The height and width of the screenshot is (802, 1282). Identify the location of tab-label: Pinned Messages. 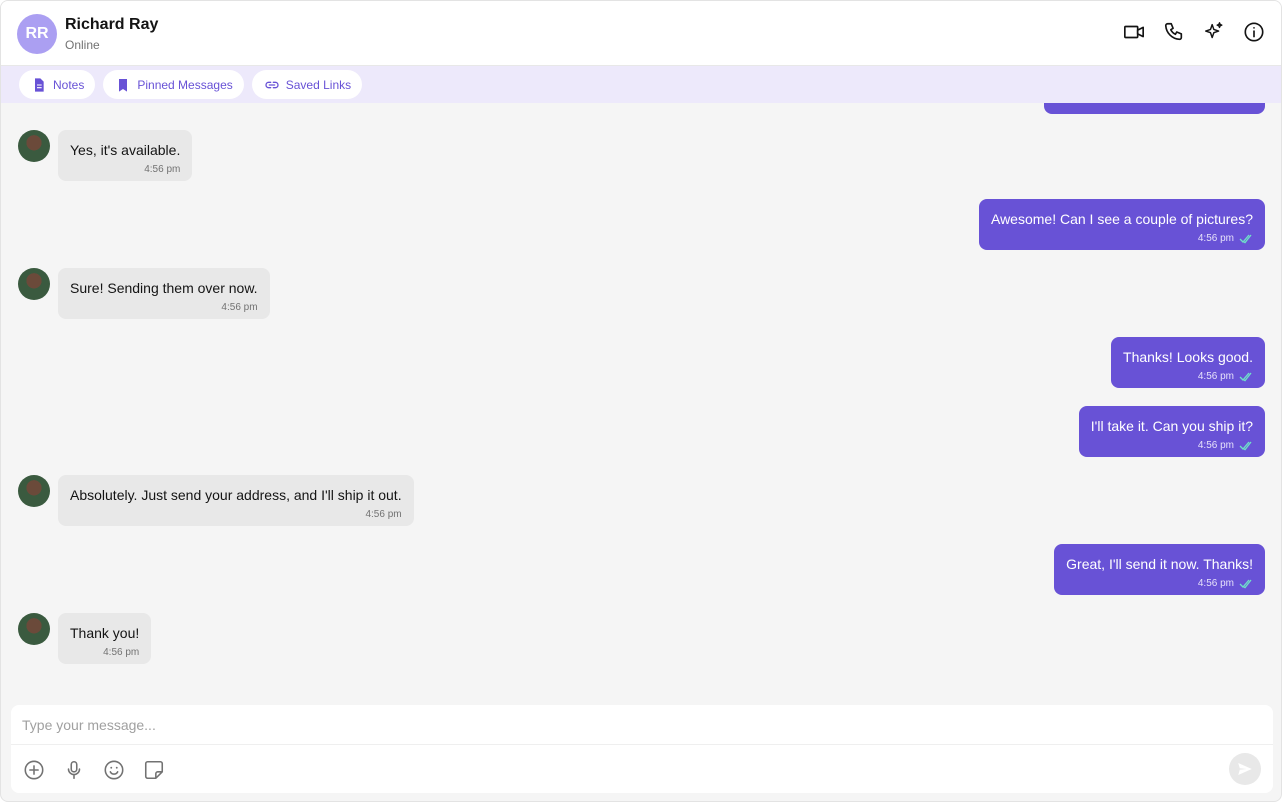
(185, 84).